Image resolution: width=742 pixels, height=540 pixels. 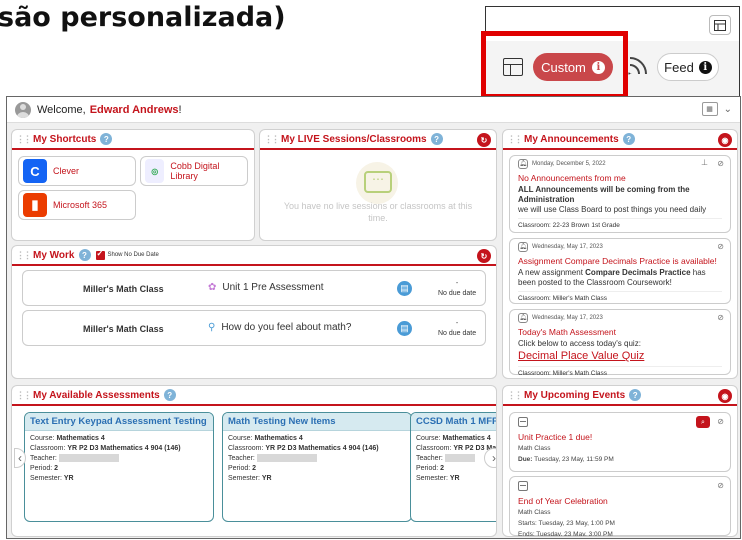 What do you see at coordinates (77, 205) in the screenshot?
I see `shortcut-microsoft-365: ▮ Microsoft 365` at bounding box center [77, 205].